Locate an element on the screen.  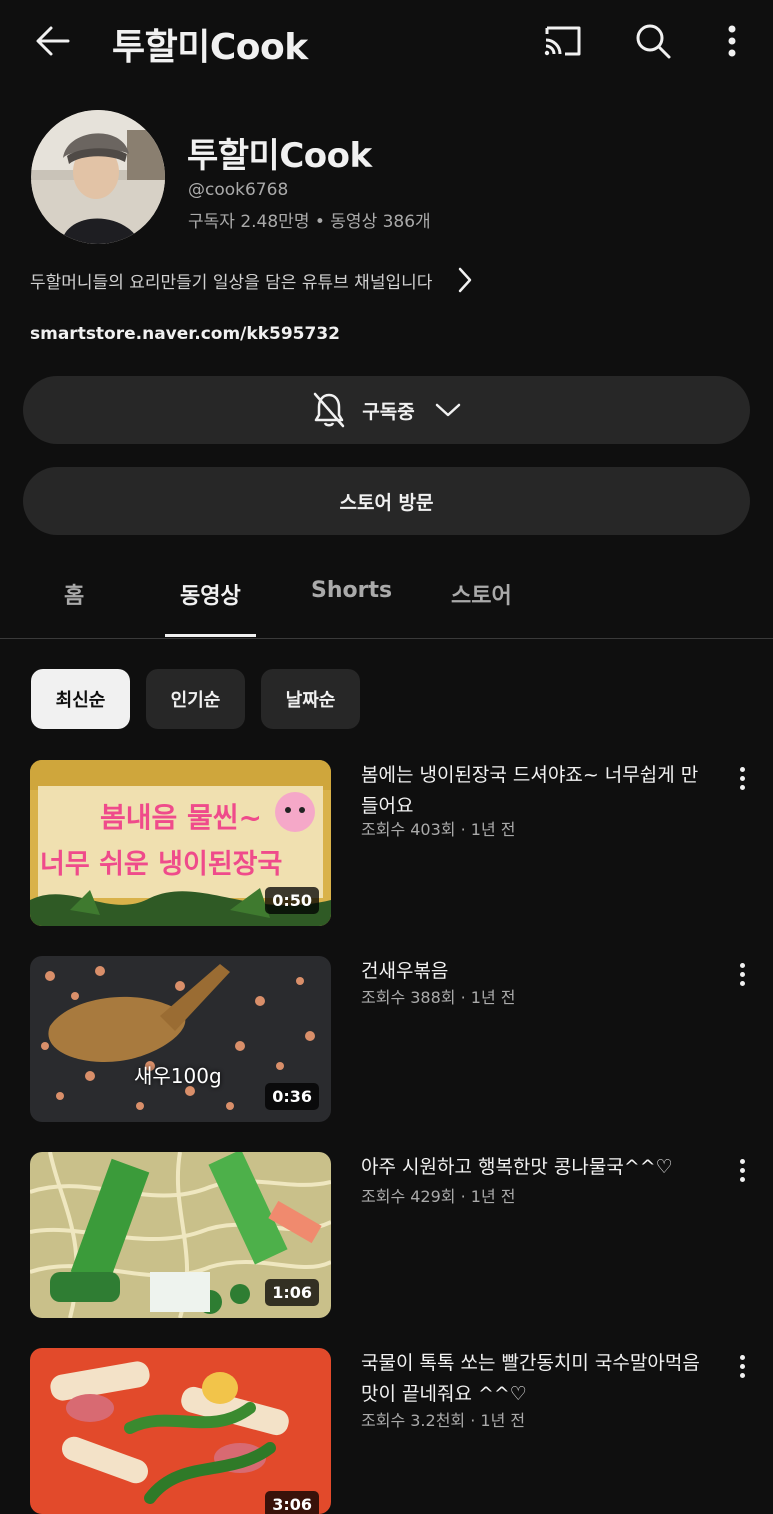
channel-handle: @cook6768 is located at coordinates (238, 190).